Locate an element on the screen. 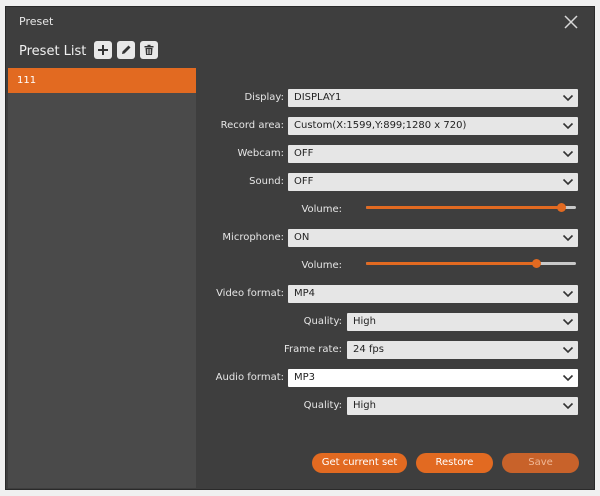 This screenshot has height=496, width=600. frame-rate-label: Frame rate: is located at coordinates (312, 349).